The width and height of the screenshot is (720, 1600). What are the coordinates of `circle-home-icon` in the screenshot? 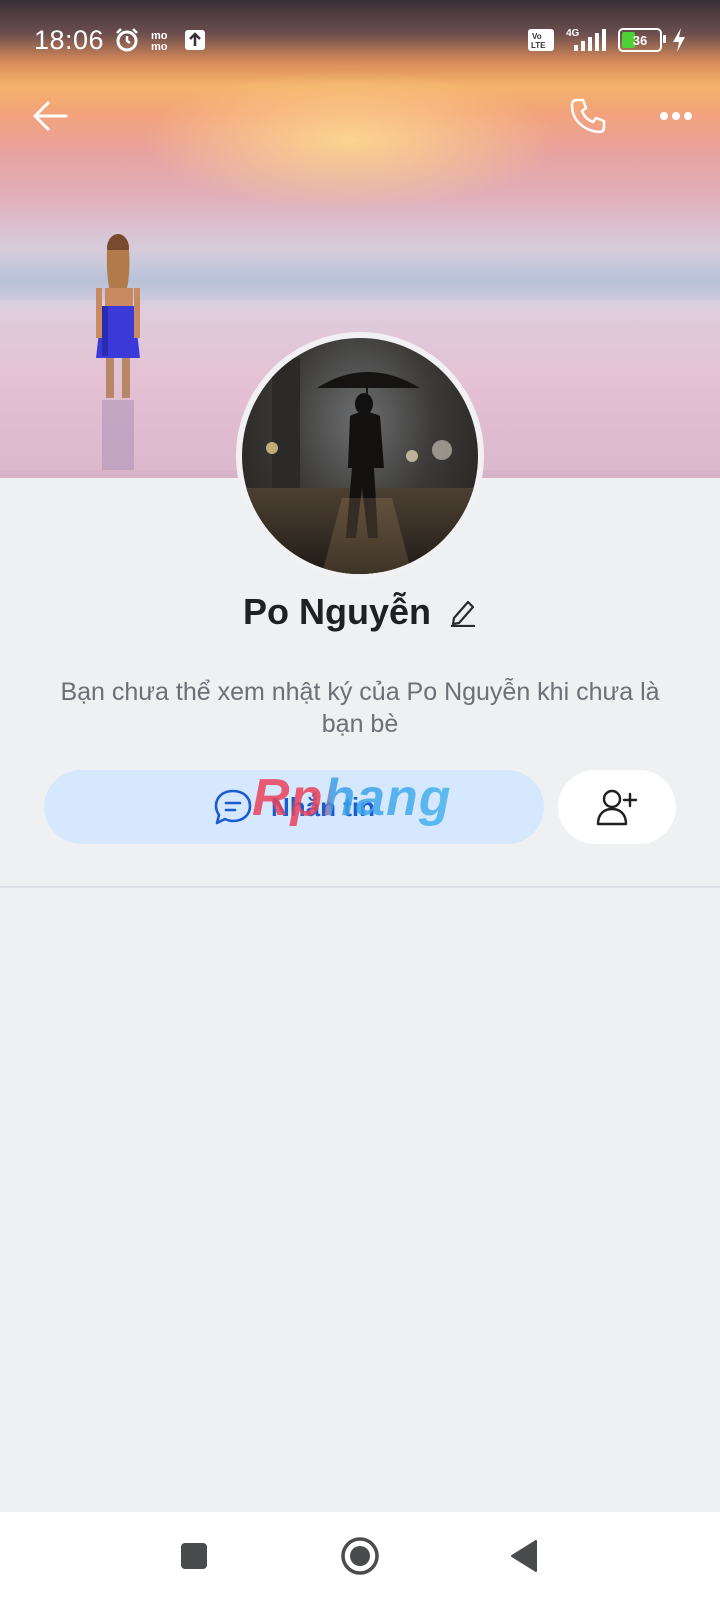 It's located at (360, 1556).